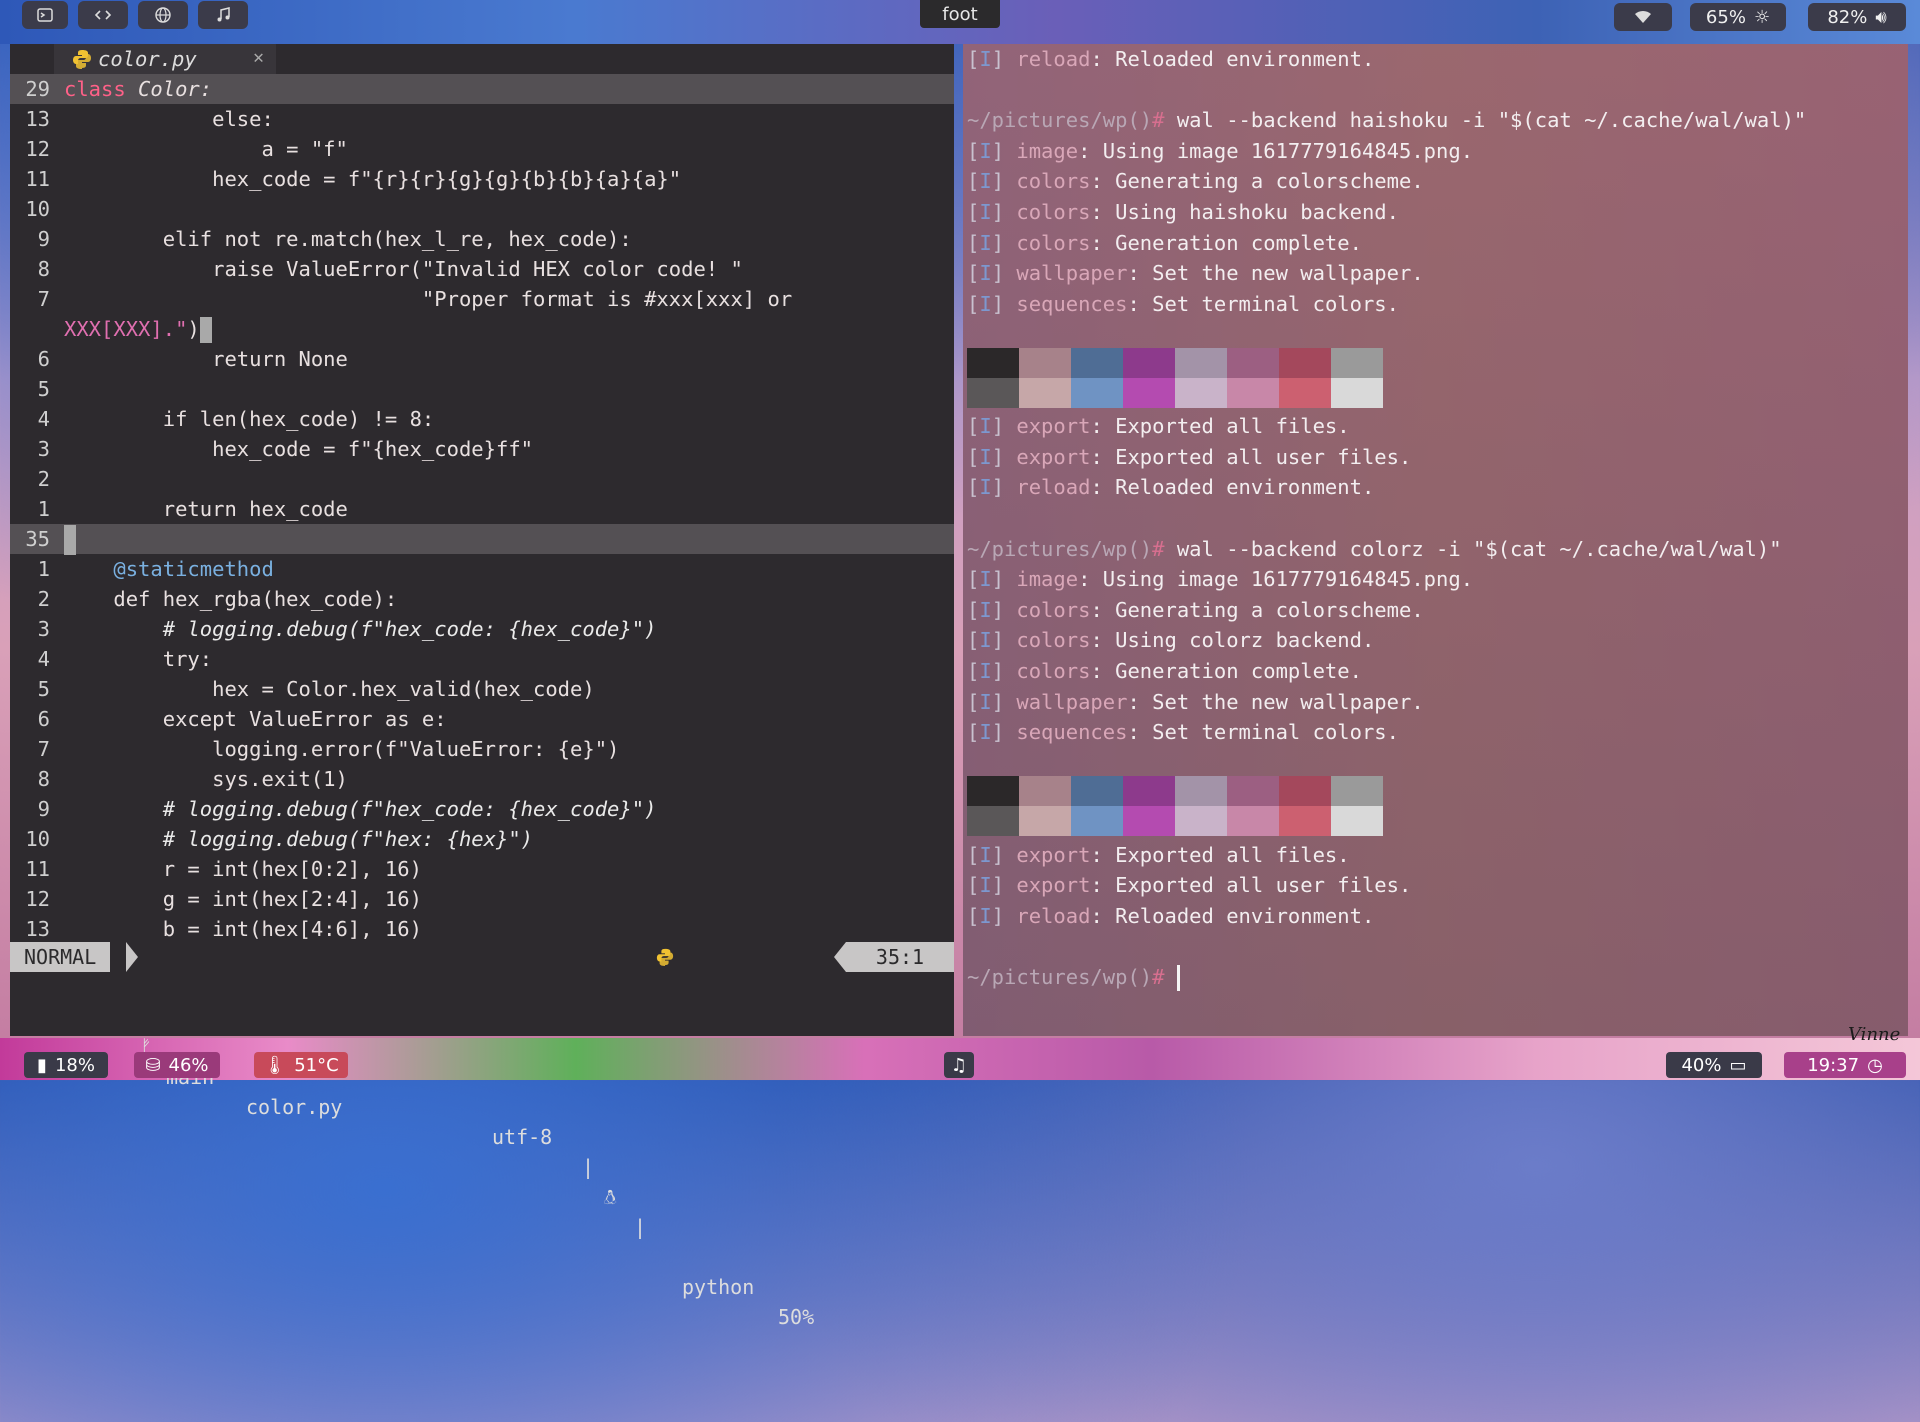 The image size is (1920, 1422). Describe the element at coordinates (1060, 977) in the screenshot. I see `prompt-path: ~/pictures/wp()` at that location.